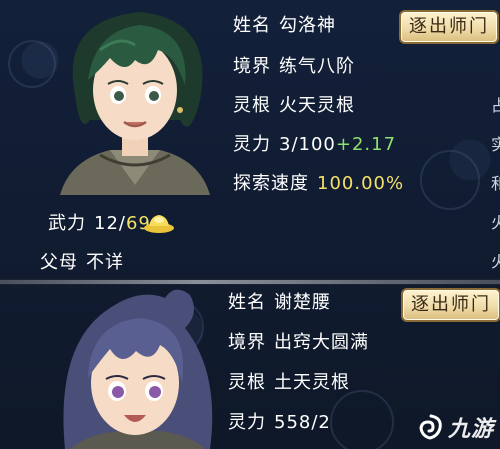 This screenshot has width=500, height=449. I want to click on realm-field: 境界 出窍大圆满, so click(298, 343).